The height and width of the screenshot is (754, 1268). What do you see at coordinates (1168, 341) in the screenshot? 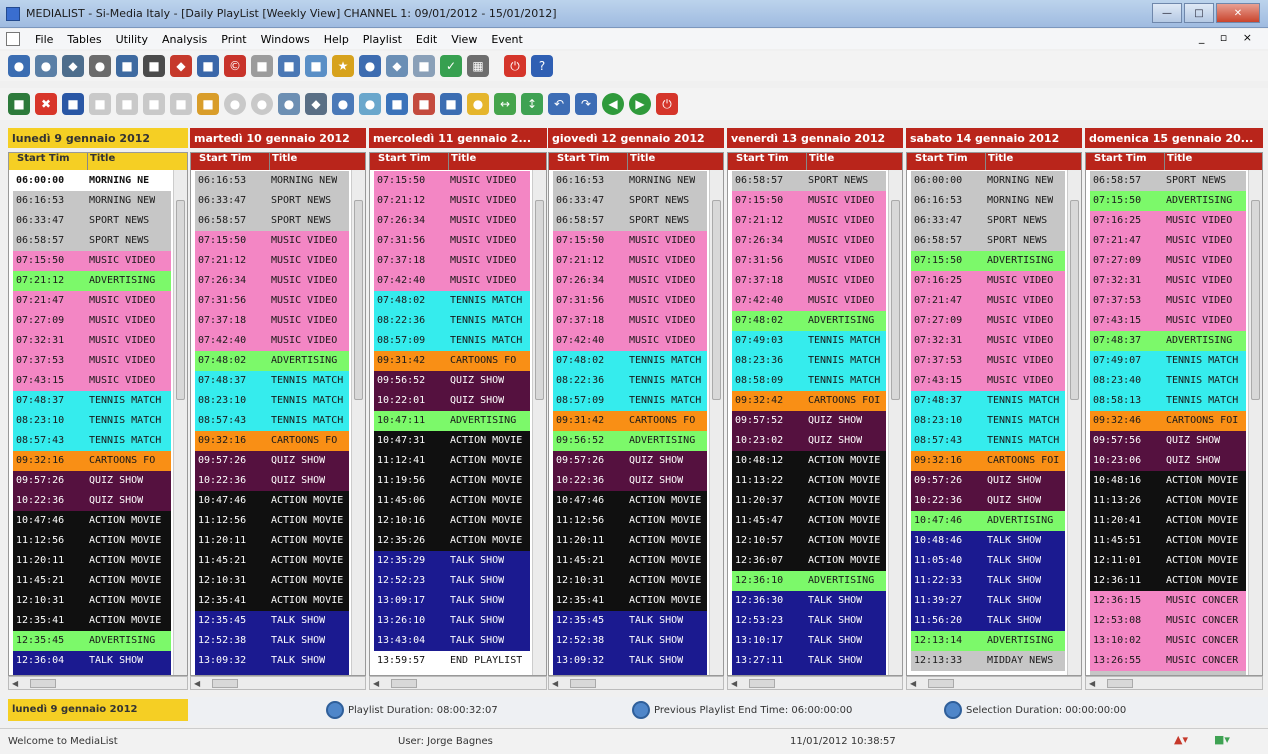
I see `playlist-row: 07:48:37 ADVERTISING` at bounding box center [1168, 341].